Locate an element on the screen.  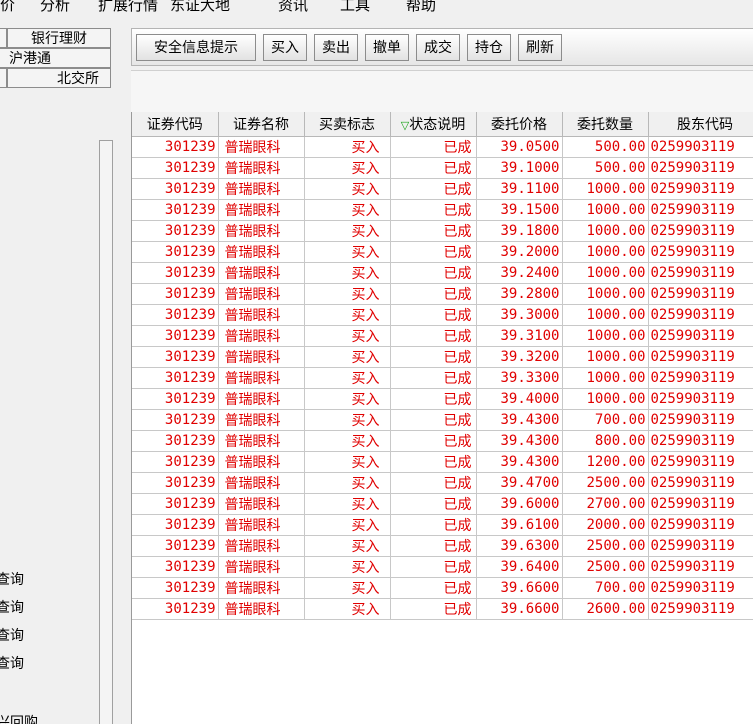
table-row: 301239 普瑞眼科 买入 已成 39.3100 1000.00 0259903119 is located at coordinates (442, 336).